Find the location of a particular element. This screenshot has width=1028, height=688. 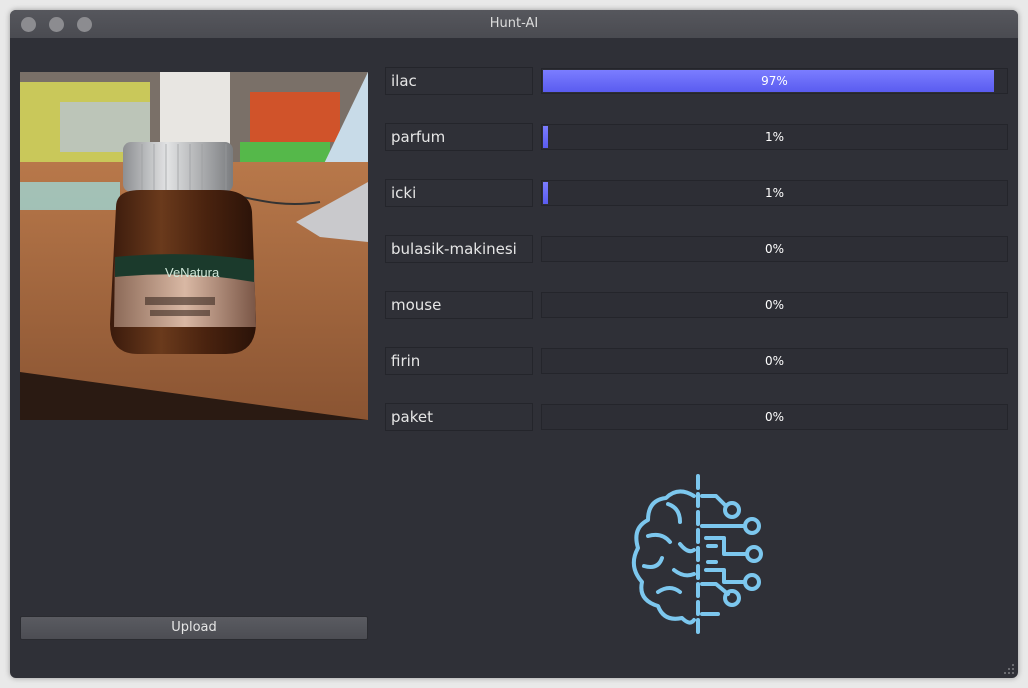

prediction-label: paket is located at coordinates (459, 417).